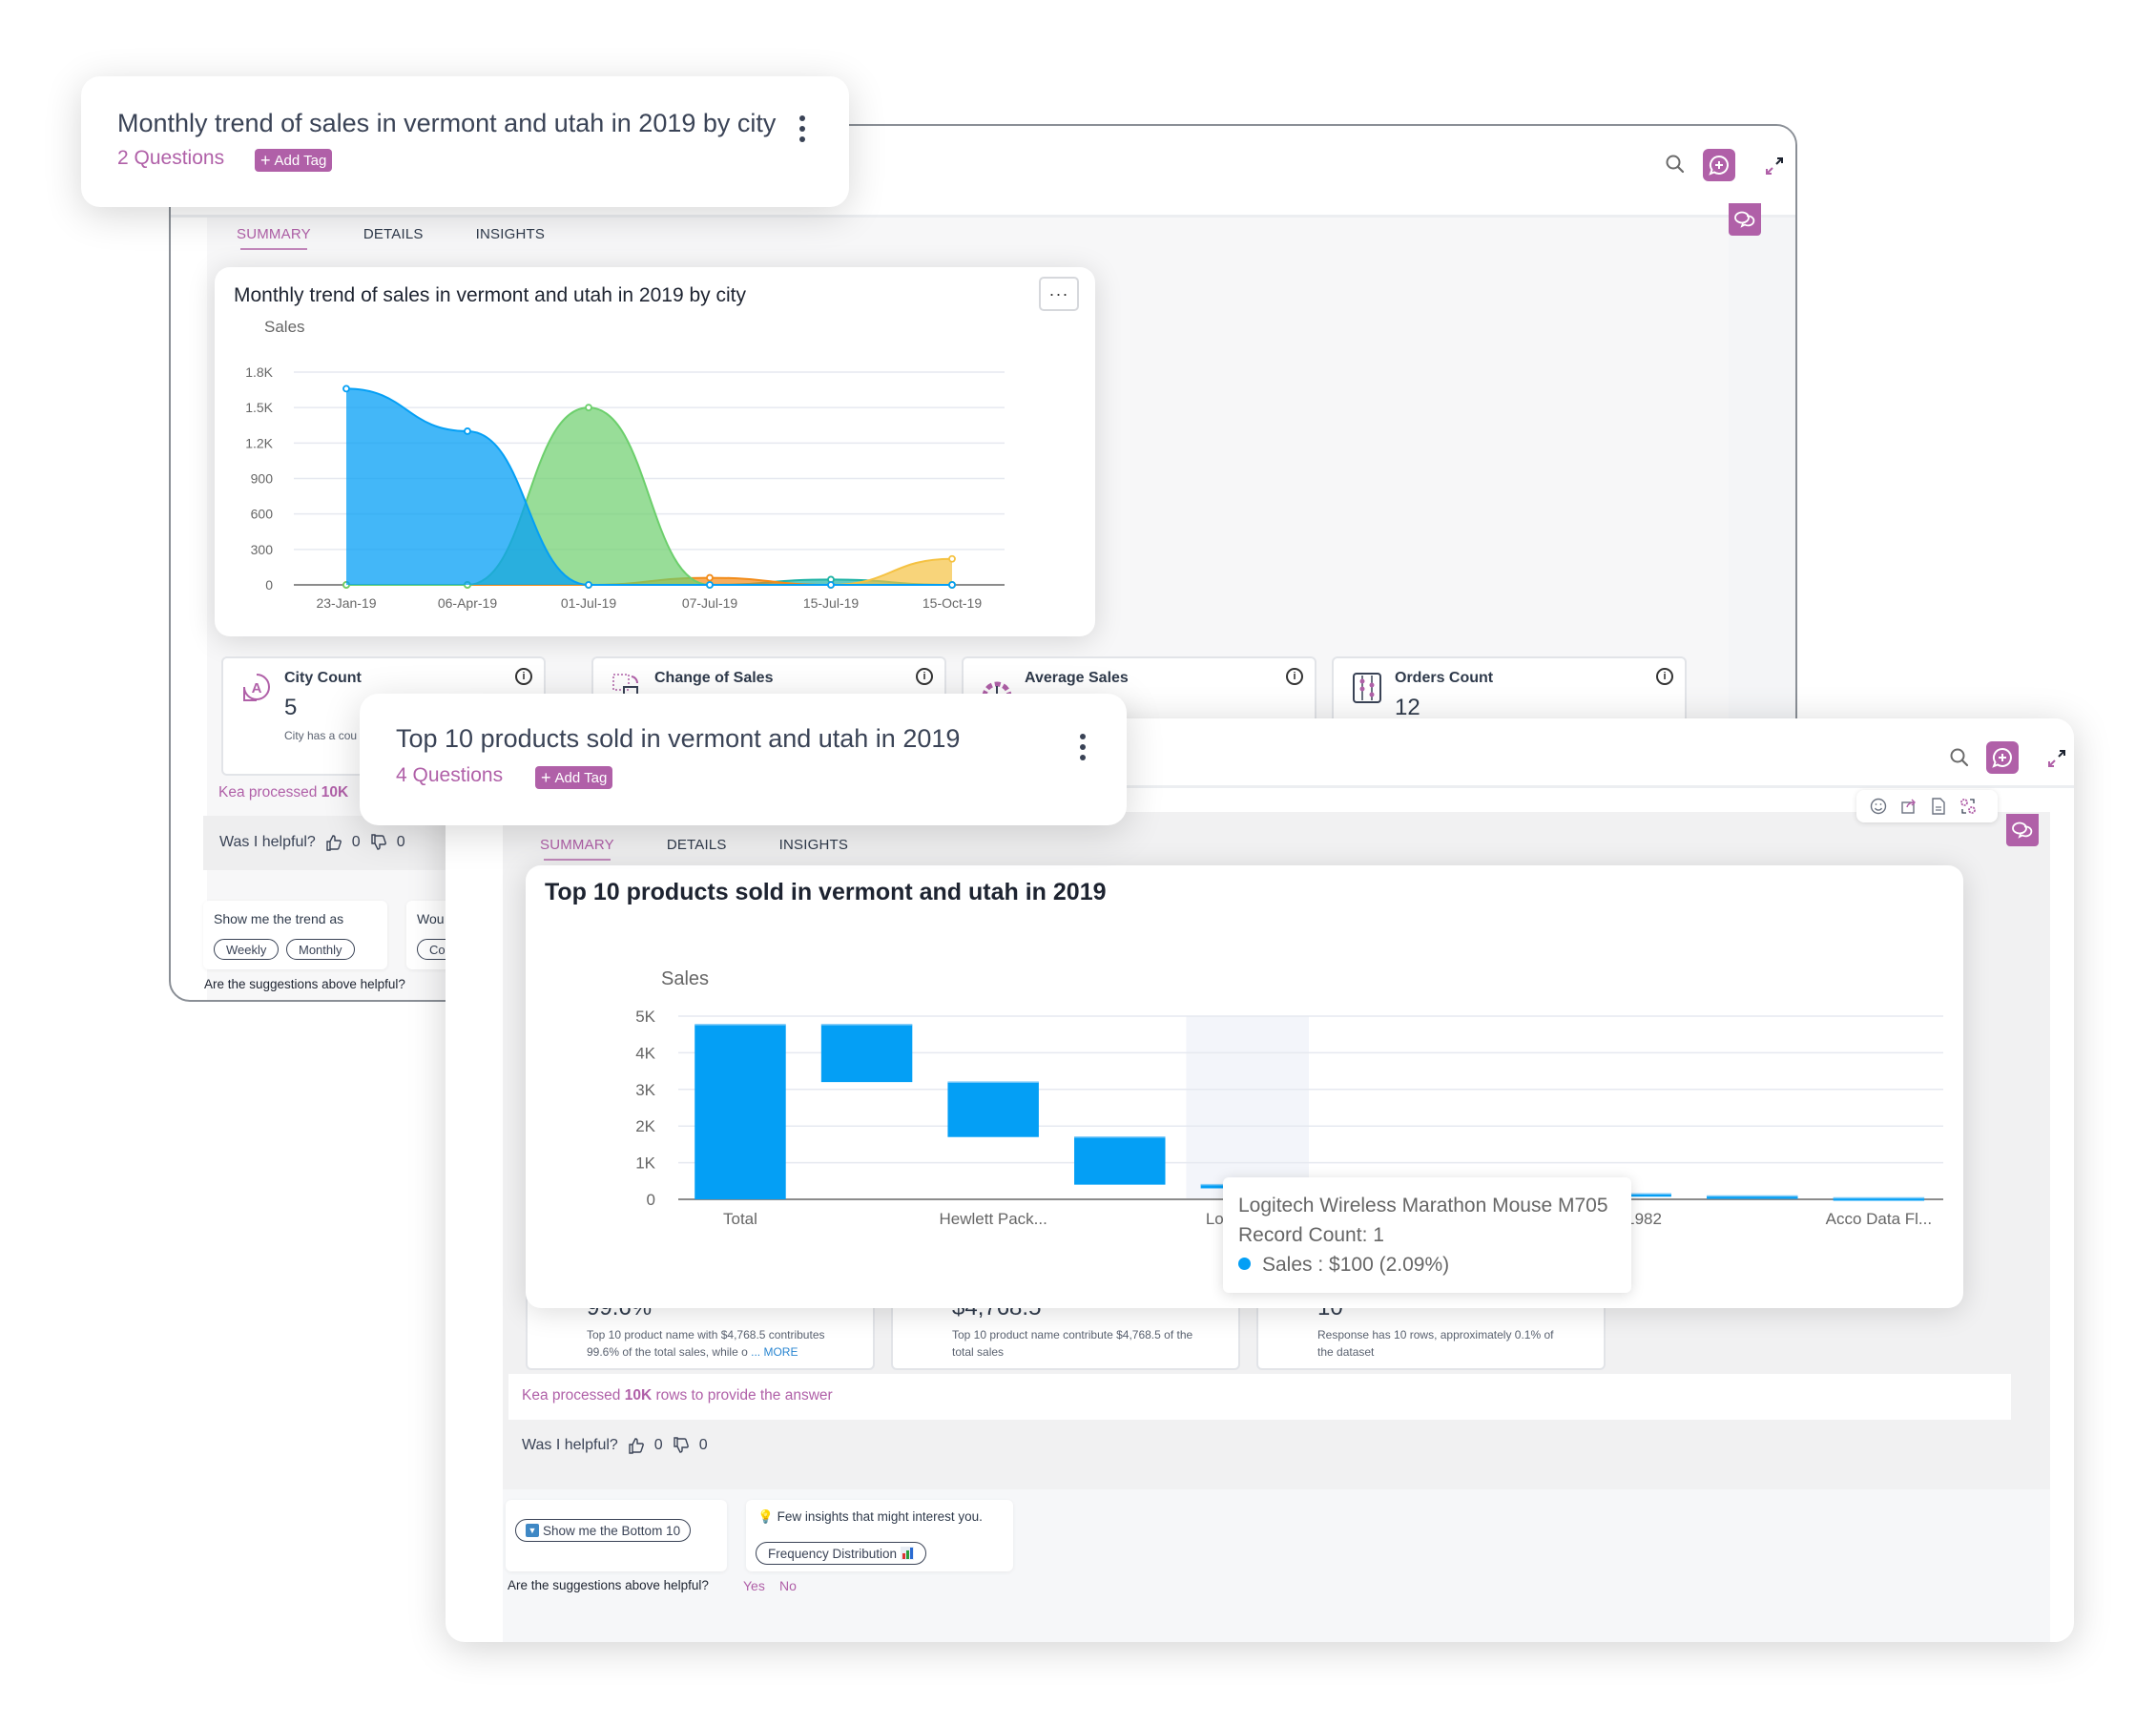 The width and height of the screenshot is (2156, 1726). Describe the element at coordinates (765, 1516) in the screenshot. I see `lightbulb-icon: 💡` at that location.